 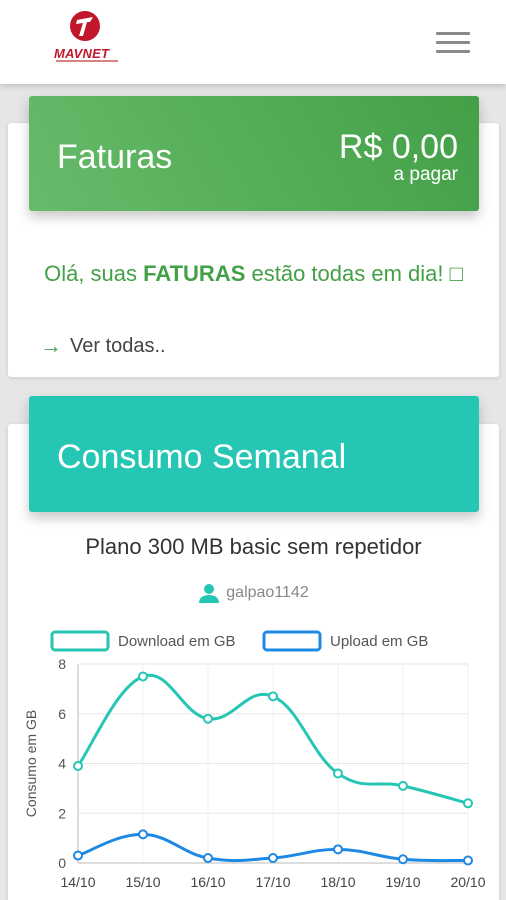 I want to click on top-app-bar: MAVNET, so click(x=253, y=42).